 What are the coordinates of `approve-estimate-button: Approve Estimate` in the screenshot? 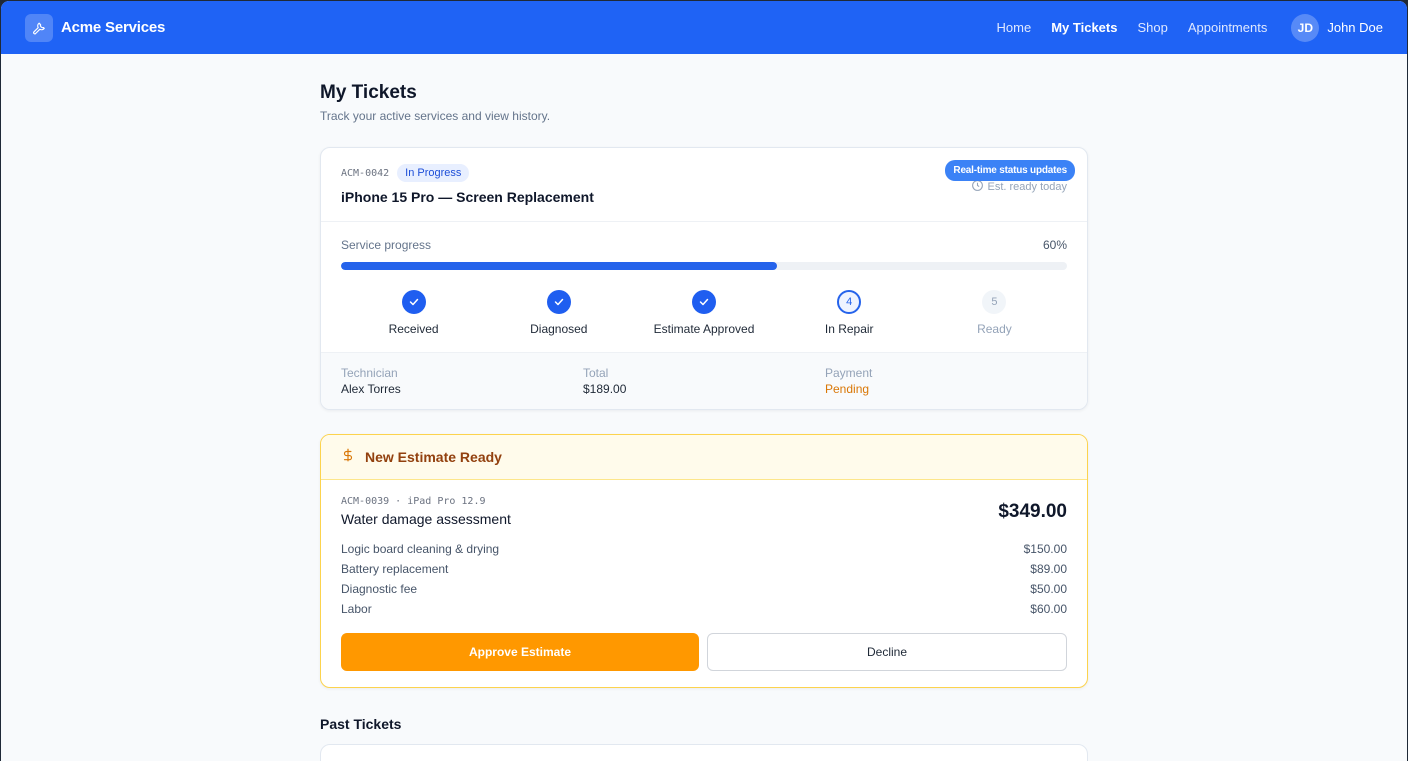 It's located at (520, 652).